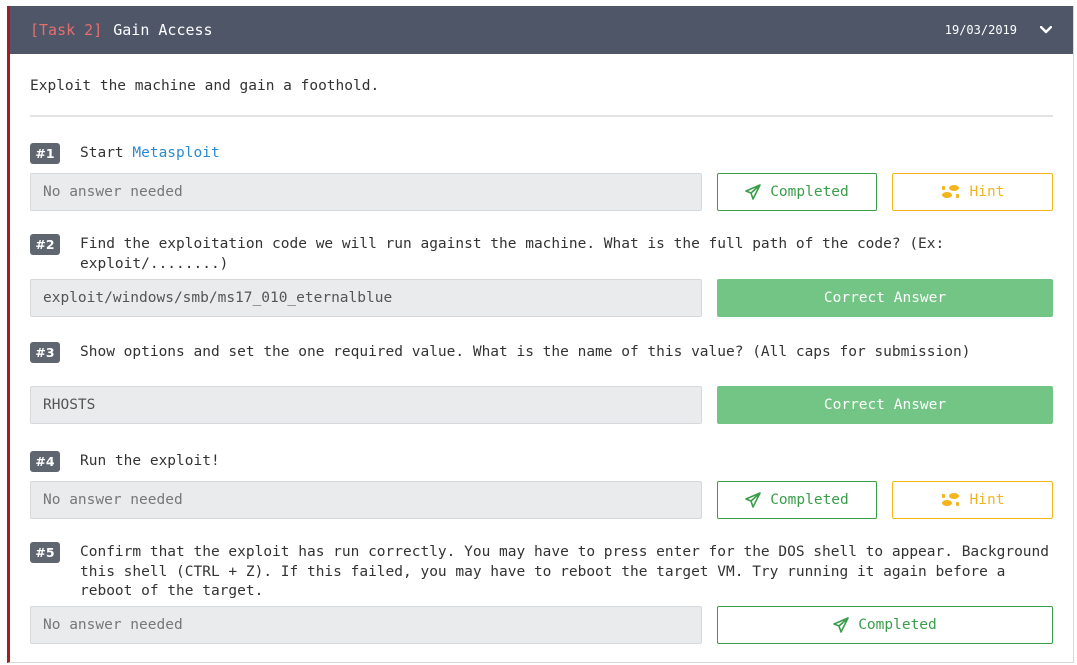 Image resolution: width=1077 pixels, height=665 pixels. Describe the element at coordinates (366, 298) in the screenshot. I see `answer-field: exploit/windows/smb/ms17_010_eternalblue` at that location.